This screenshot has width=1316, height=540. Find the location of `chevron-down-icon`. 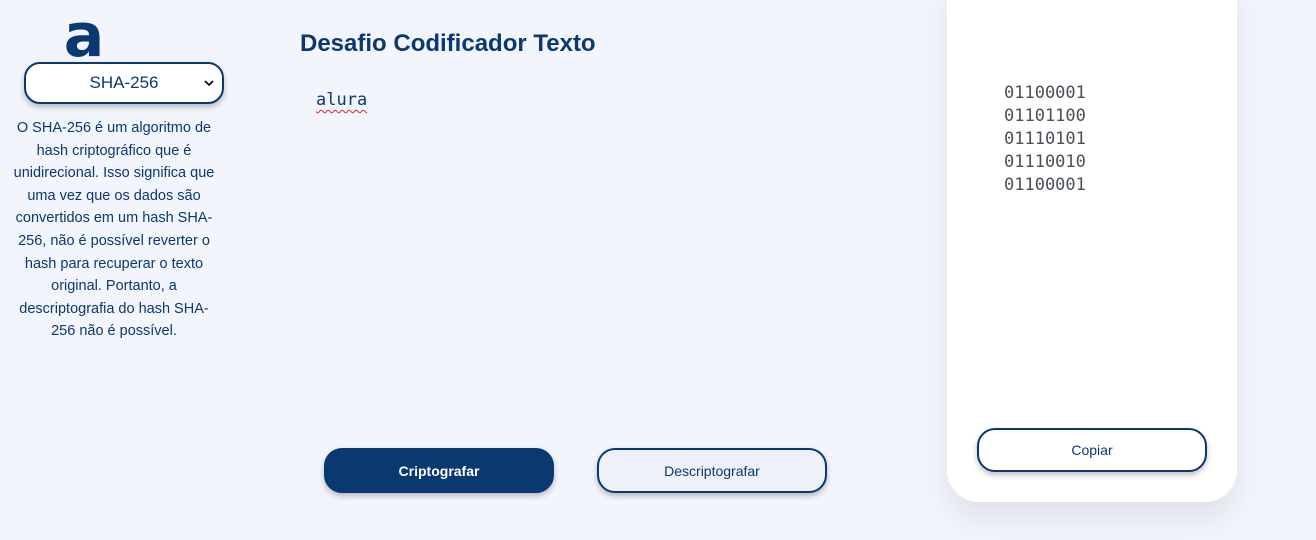

chevron-down-icon is located at coordinates (209, 83).